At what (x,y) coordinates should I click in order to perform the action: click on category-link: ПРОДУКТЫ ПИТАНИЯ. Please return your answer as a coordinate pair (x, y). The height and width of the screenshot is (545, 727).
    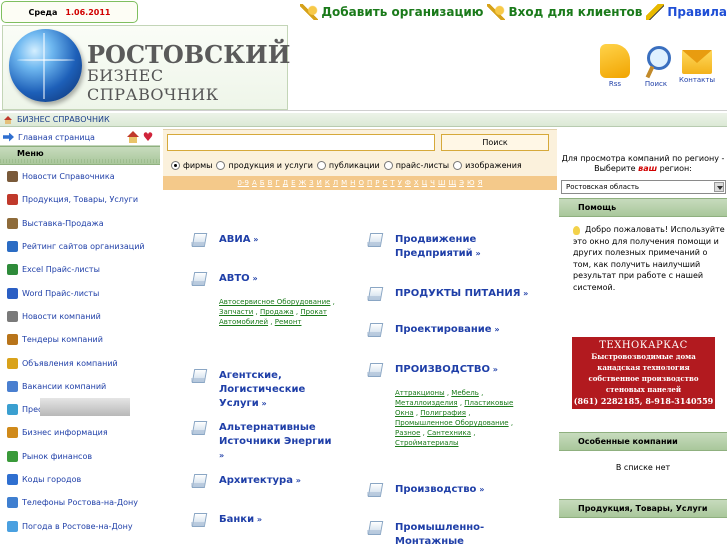
    Looking at the image, I should click on (462, 294).